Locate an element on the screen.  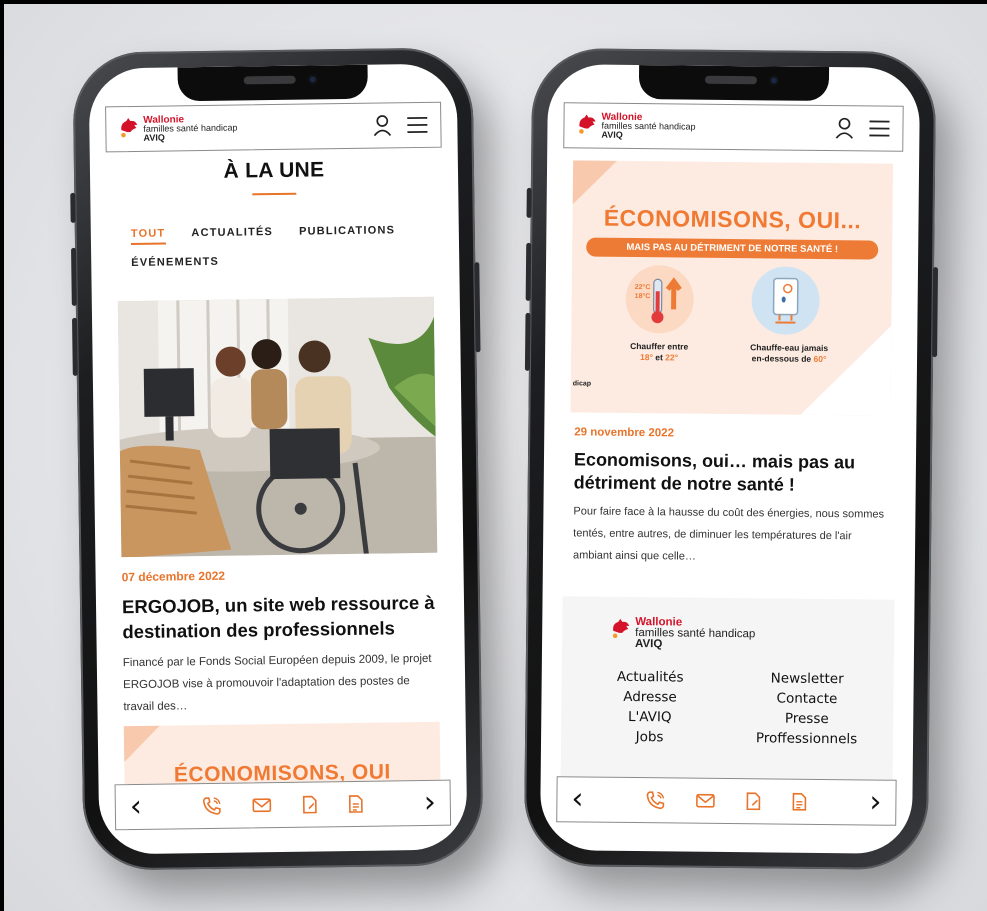
thermometer-icon: 22°C 18°C is located at coordinates (658, 300).